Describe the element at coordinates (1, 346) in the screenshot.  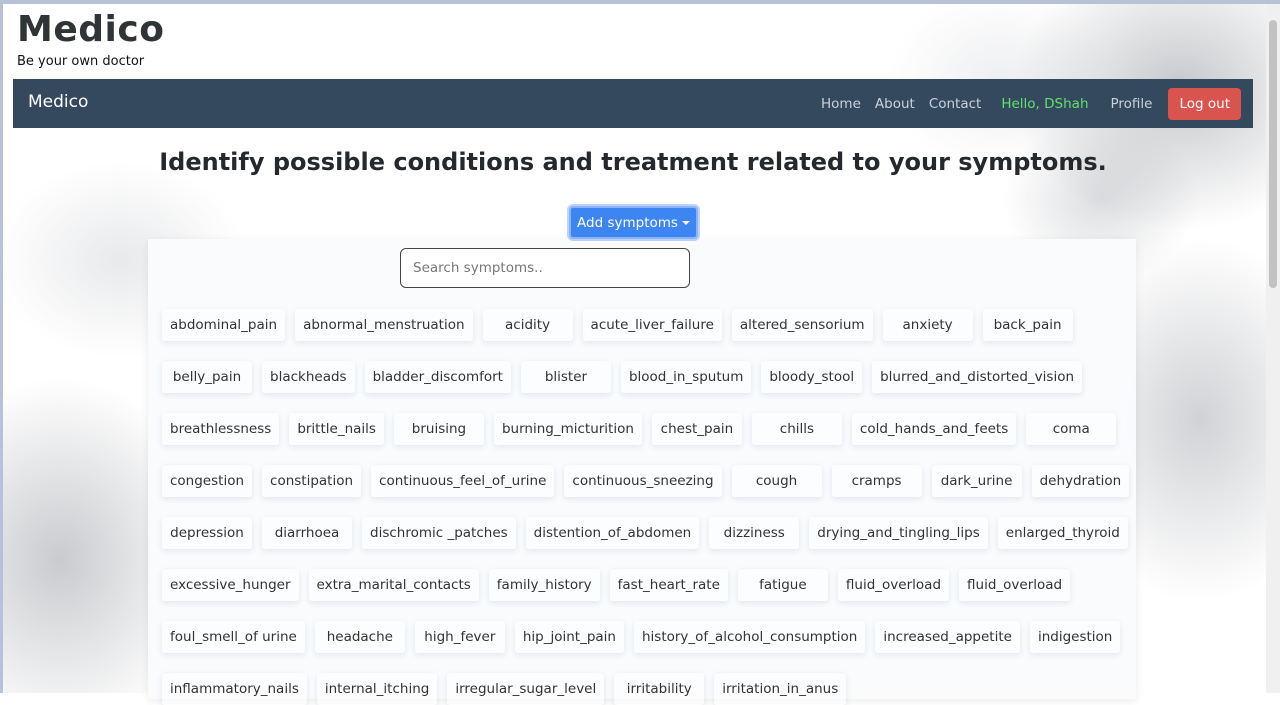
I see `window-left-border` at that location.